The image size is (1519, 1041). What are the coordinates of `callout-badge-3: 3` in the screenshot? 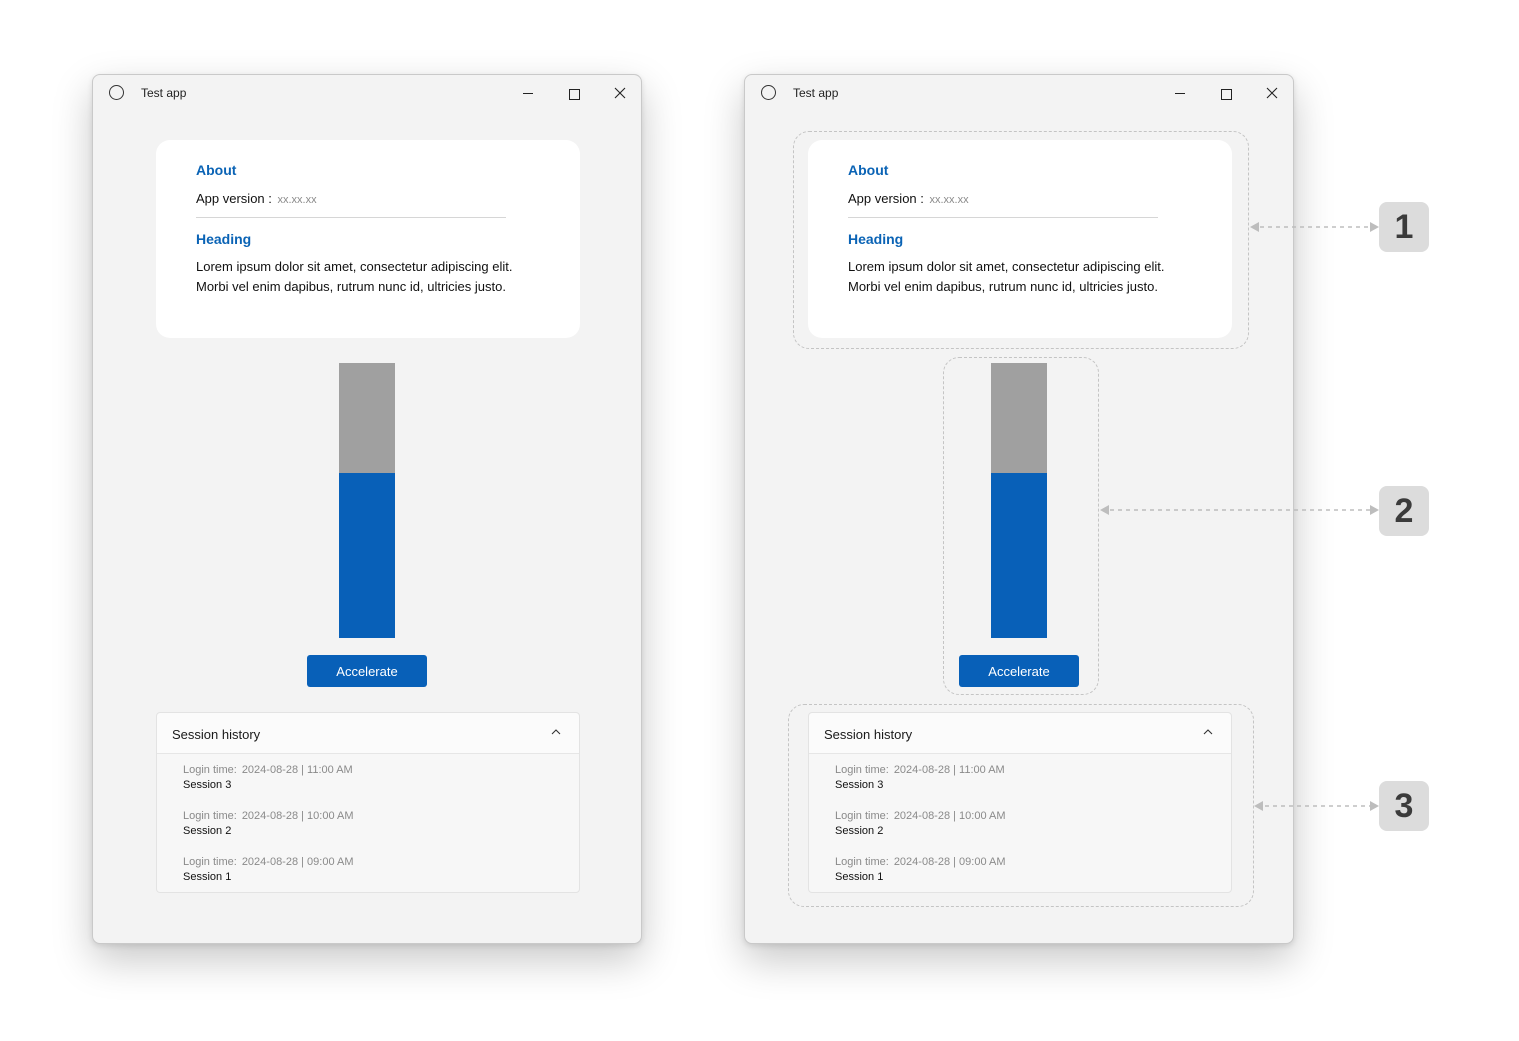 It's located at (1404, 806).